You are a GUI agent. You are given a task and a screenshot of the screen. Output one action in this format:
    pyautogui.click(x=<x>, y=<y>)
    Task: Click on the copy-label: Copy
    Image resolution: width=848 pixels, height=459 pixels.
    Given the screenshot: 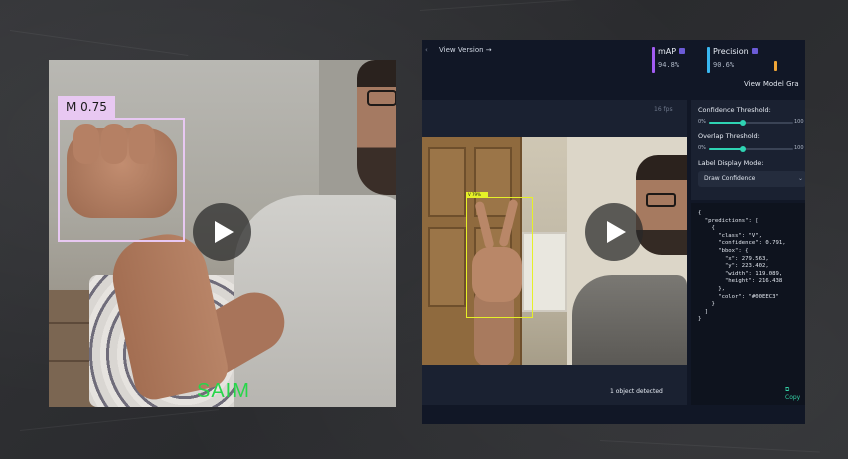 What is the action you would take?
    pyautogui.click(x=793, y=397)
    